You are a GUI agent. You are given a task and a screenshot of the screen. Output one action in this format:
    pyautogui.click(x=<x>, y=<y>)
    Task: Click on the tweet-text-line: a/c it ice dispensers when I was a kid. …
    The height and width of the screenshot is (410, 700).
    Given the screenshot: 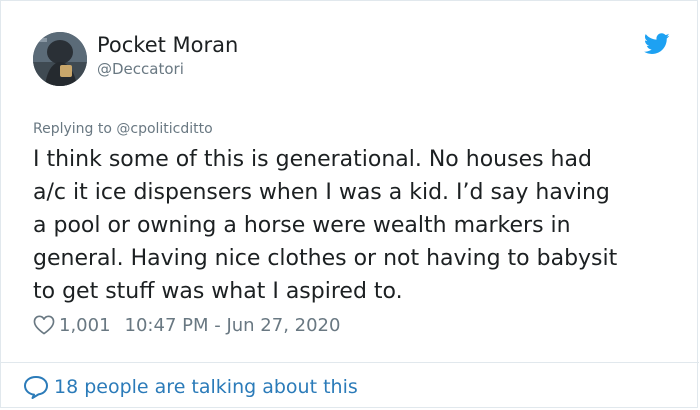 What is the action you would take?
    pyautogui.click(x=321, y=192)
    